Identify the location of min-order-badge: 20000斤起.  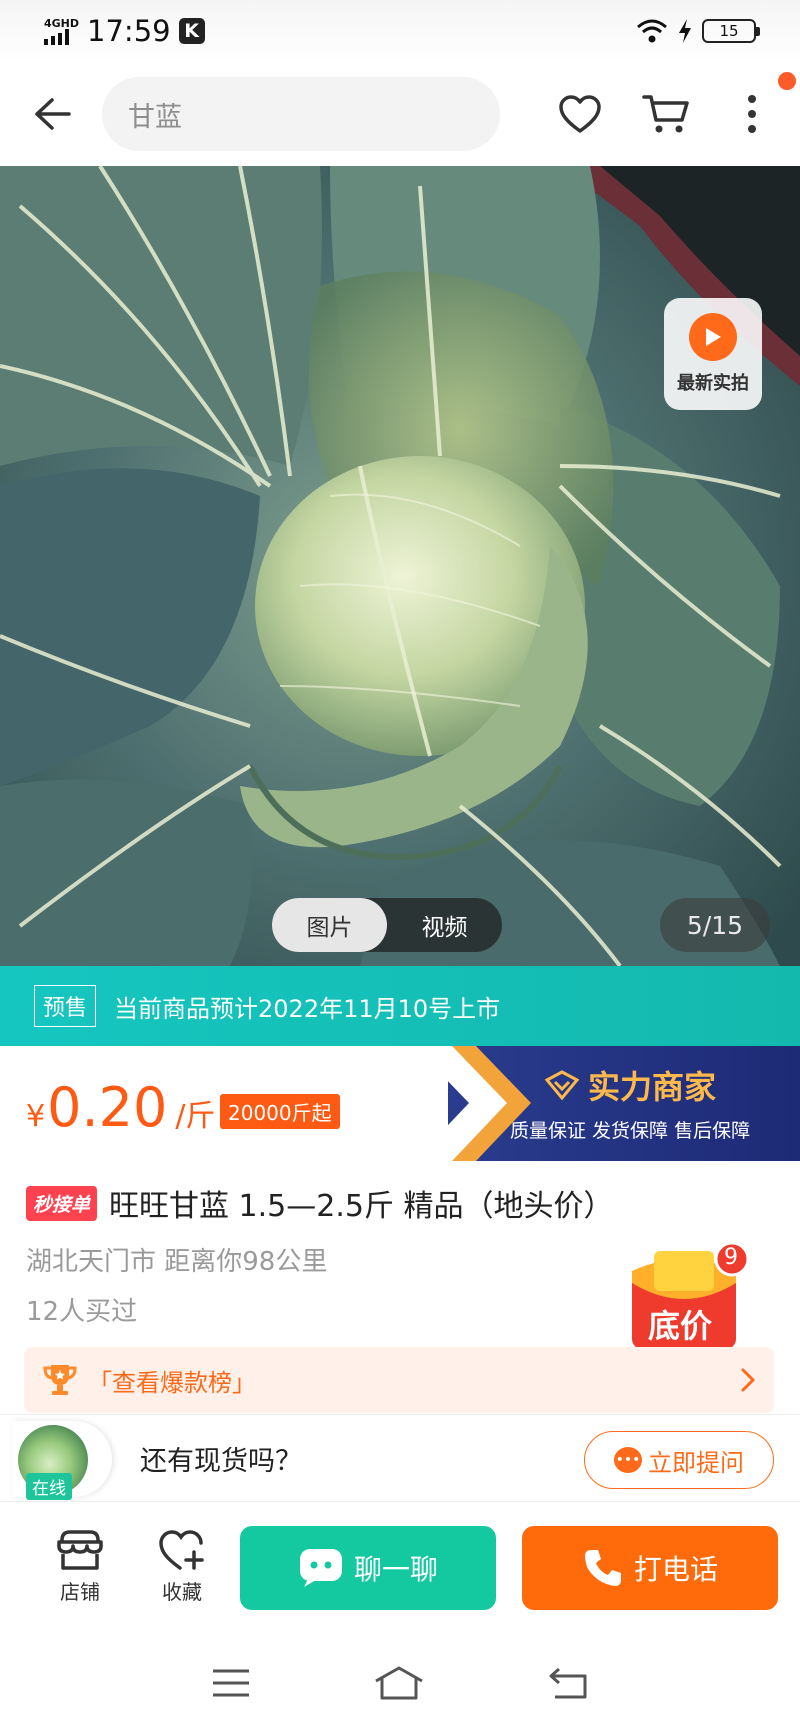
(280, 1111).